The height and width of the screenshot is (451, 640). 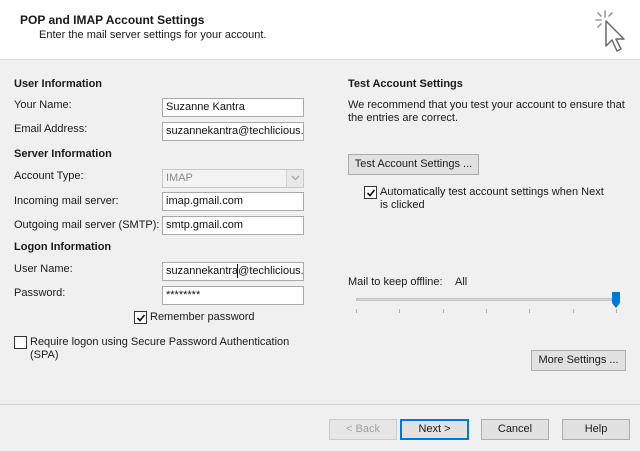 What do you see at coordinates (43, 105) in the screenshot?
I see `your-name-label: Your Name:` at bounding box center [43, 105].